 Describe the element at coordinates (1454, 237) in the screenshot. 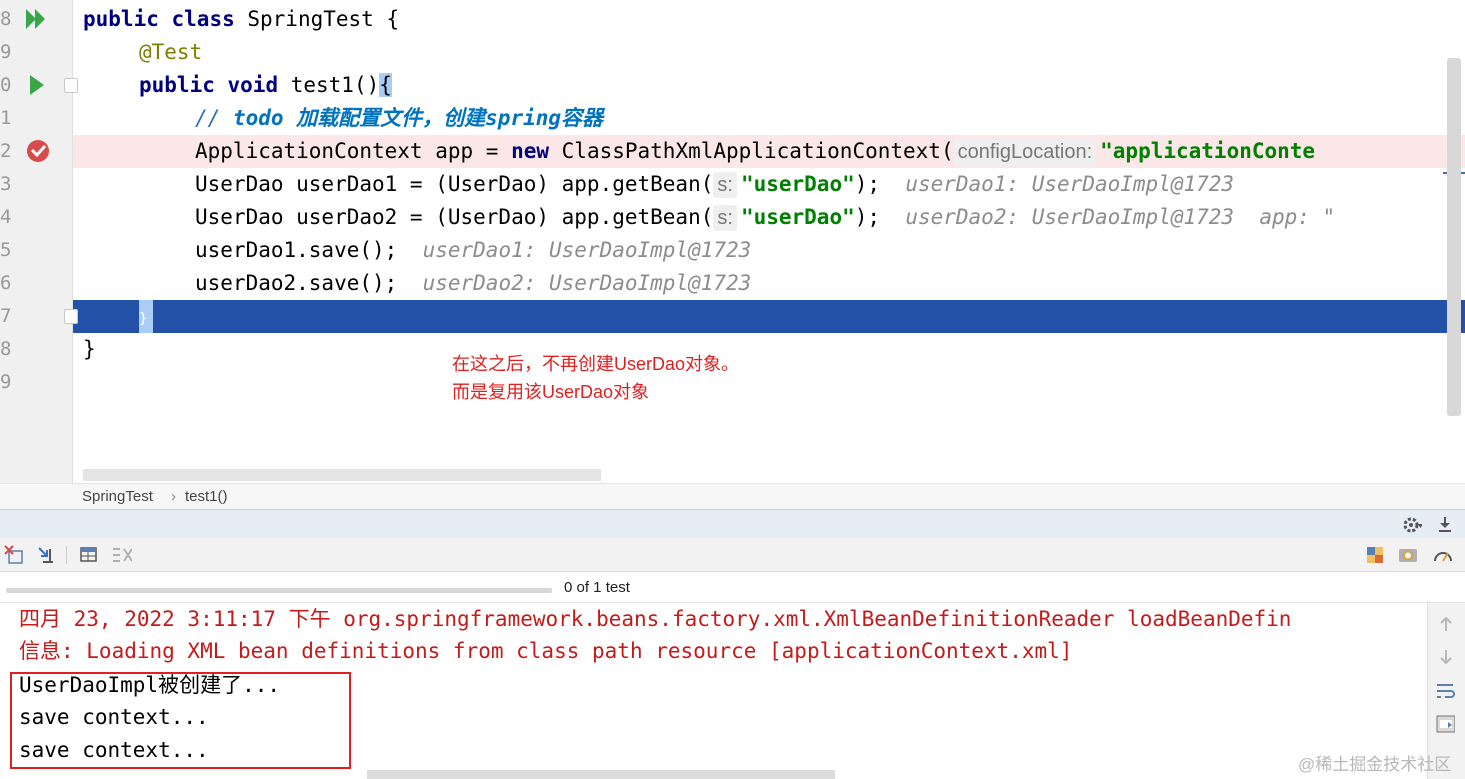

I see `vertical-scrollbar` at that location.